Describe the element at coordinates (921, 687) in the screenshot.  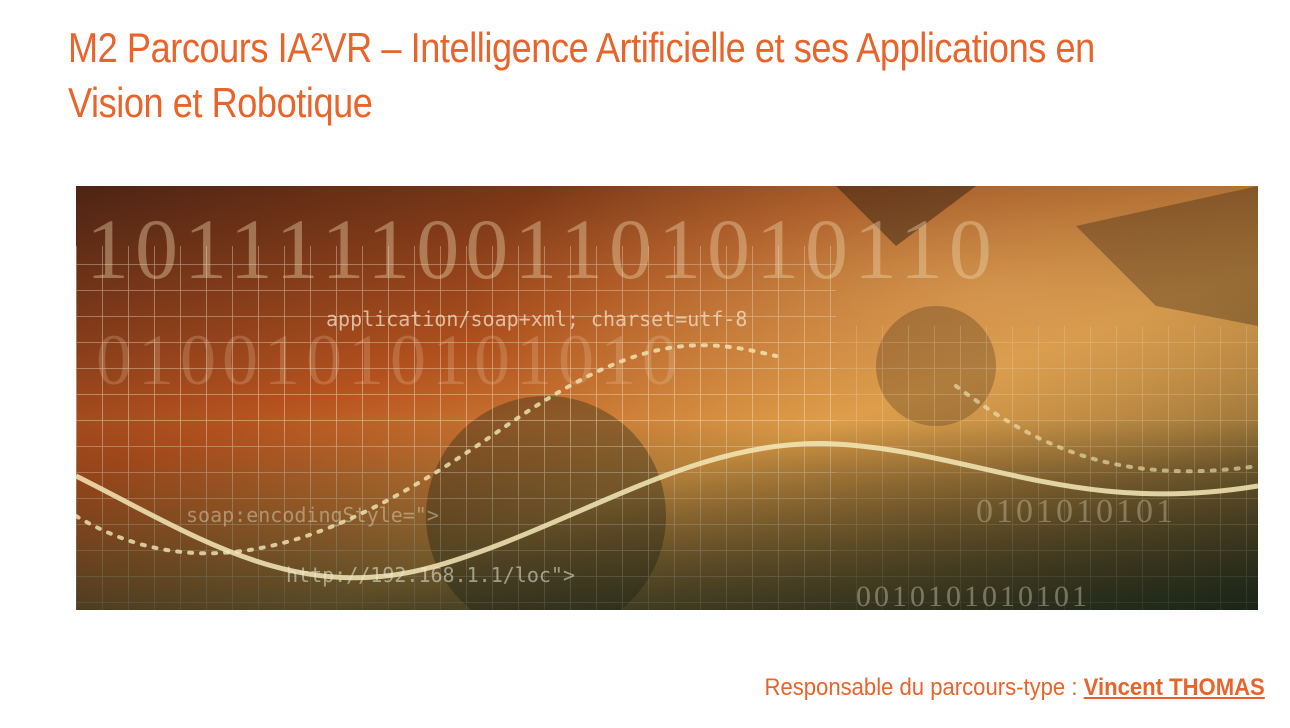
I see `responsible-label: Responsable du parcours-type :` at that location.